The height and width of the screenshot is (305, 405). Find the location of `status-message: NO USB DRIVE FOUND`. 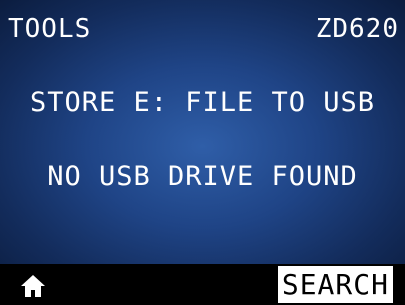

status-message: NO USB DRIVE FOUND is located at coordinates (202, 176).